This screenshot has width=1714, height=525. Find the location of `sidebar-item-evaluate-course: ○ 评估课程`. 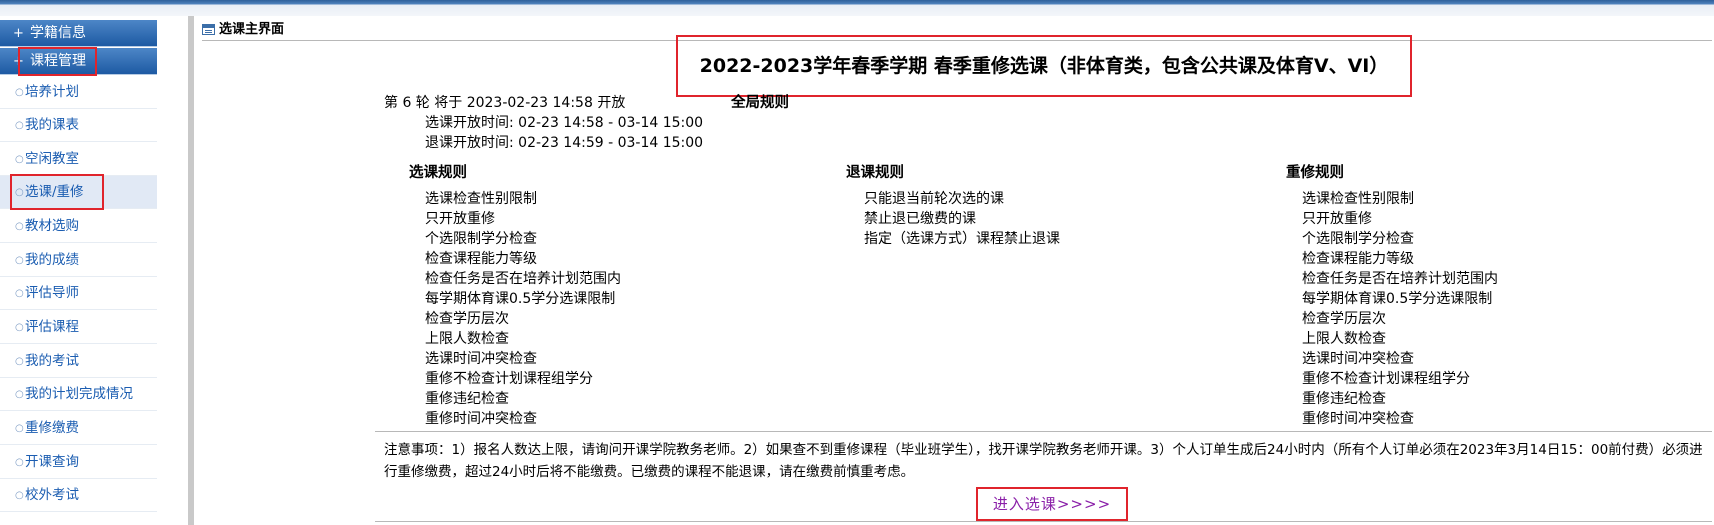

sidebar-item-evaluate-course: ○ 评估课程 is located at coordinates (78, 327).